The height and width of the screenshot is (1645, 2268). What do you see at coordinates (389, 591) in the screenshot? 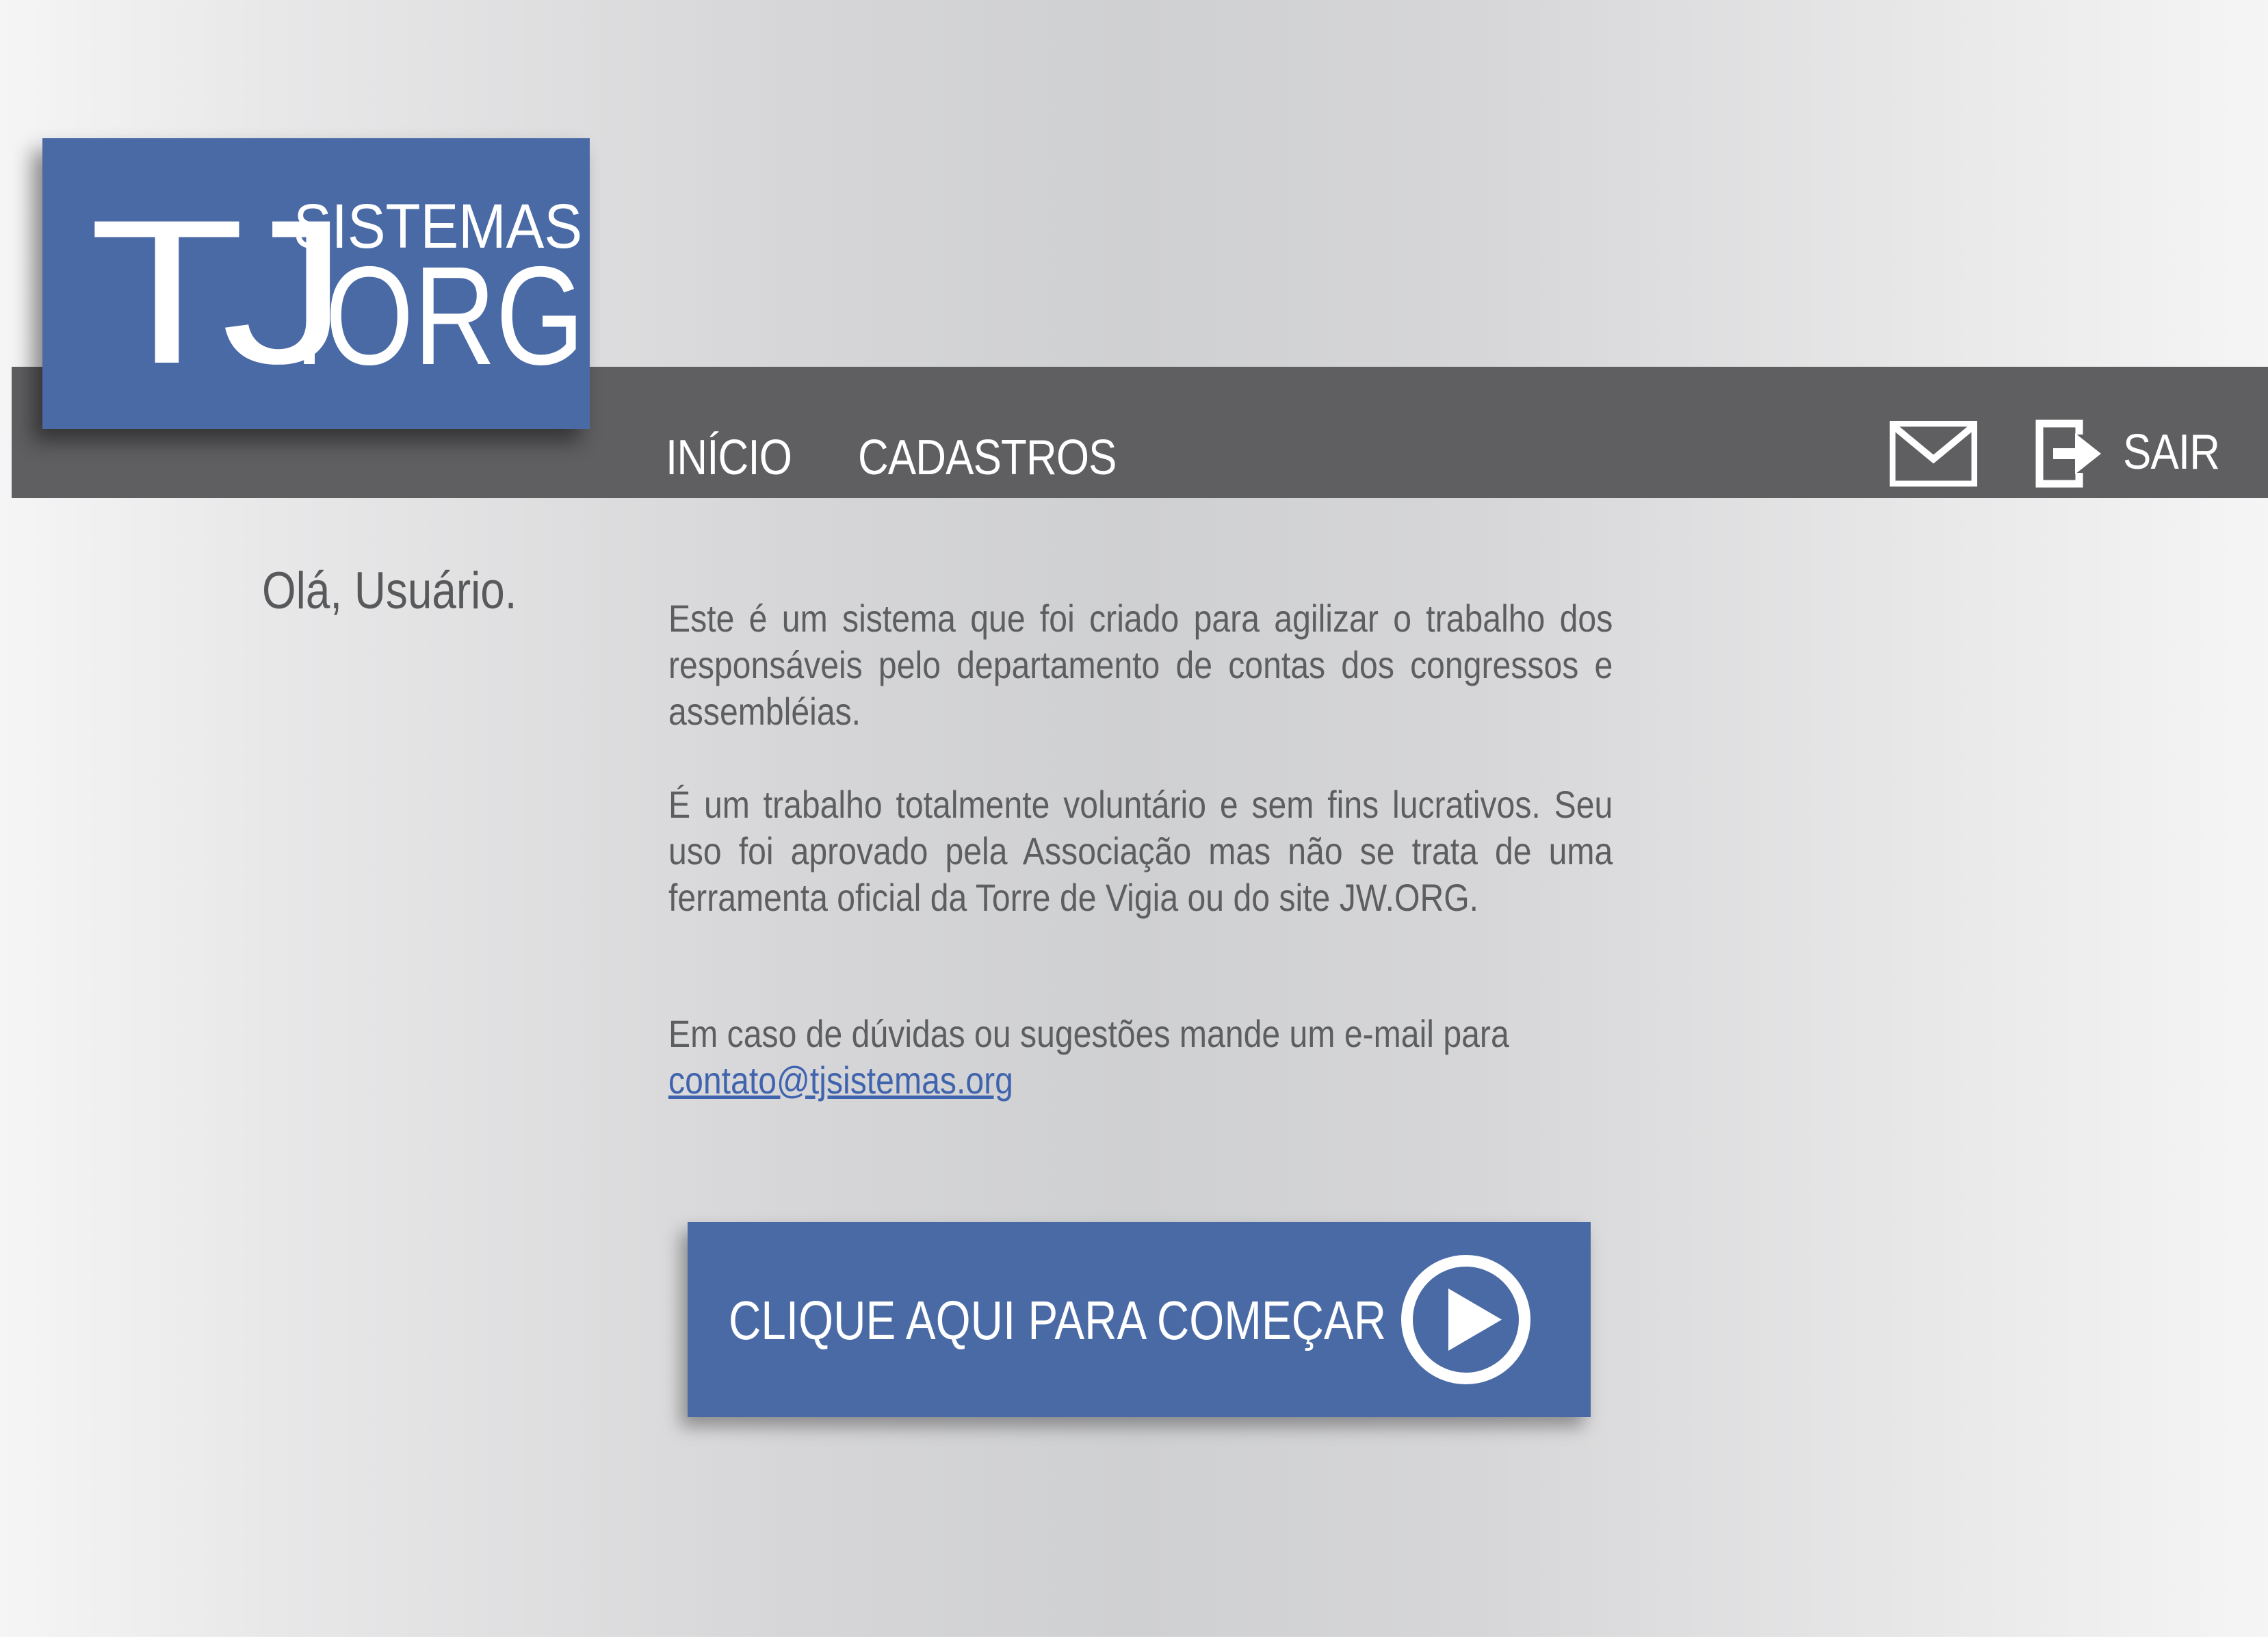
I see `user-greeting: Olá, Usuário.` at bounding box center [389, 591].